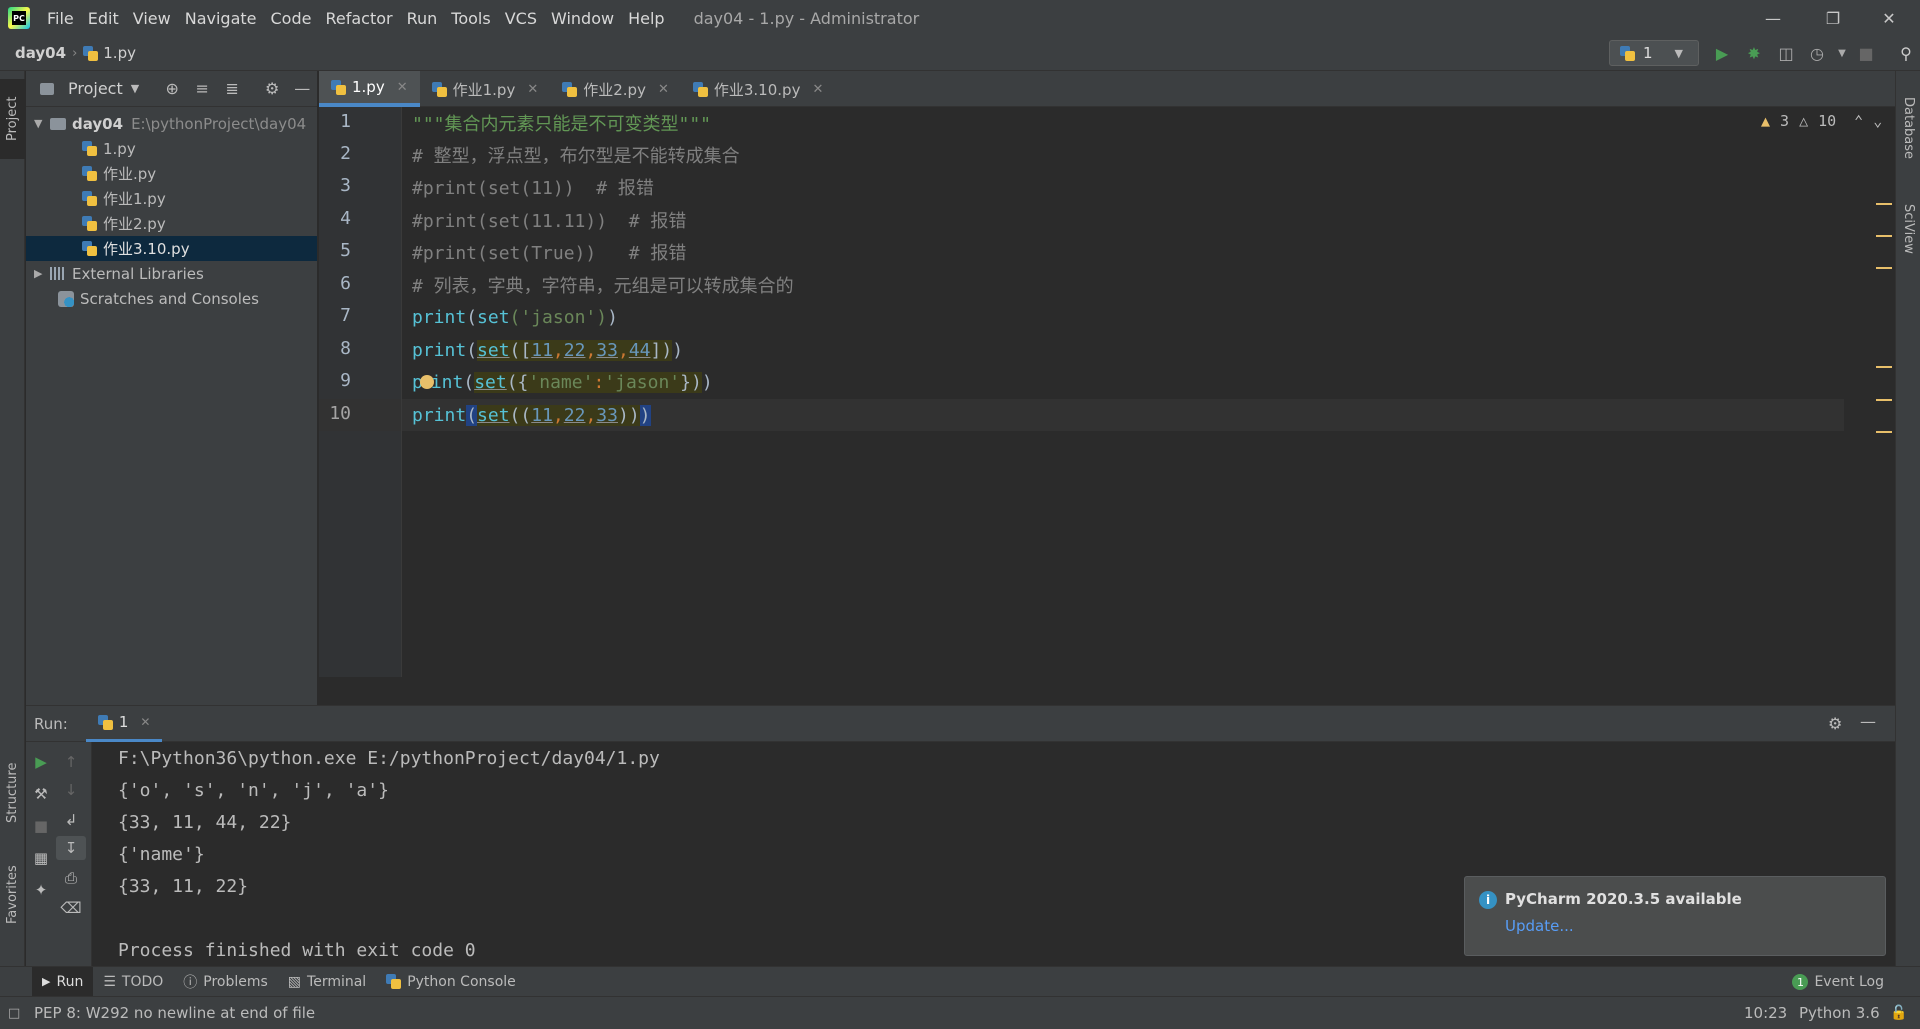  I want to click on minimize-button: —, so click(1773, 18).